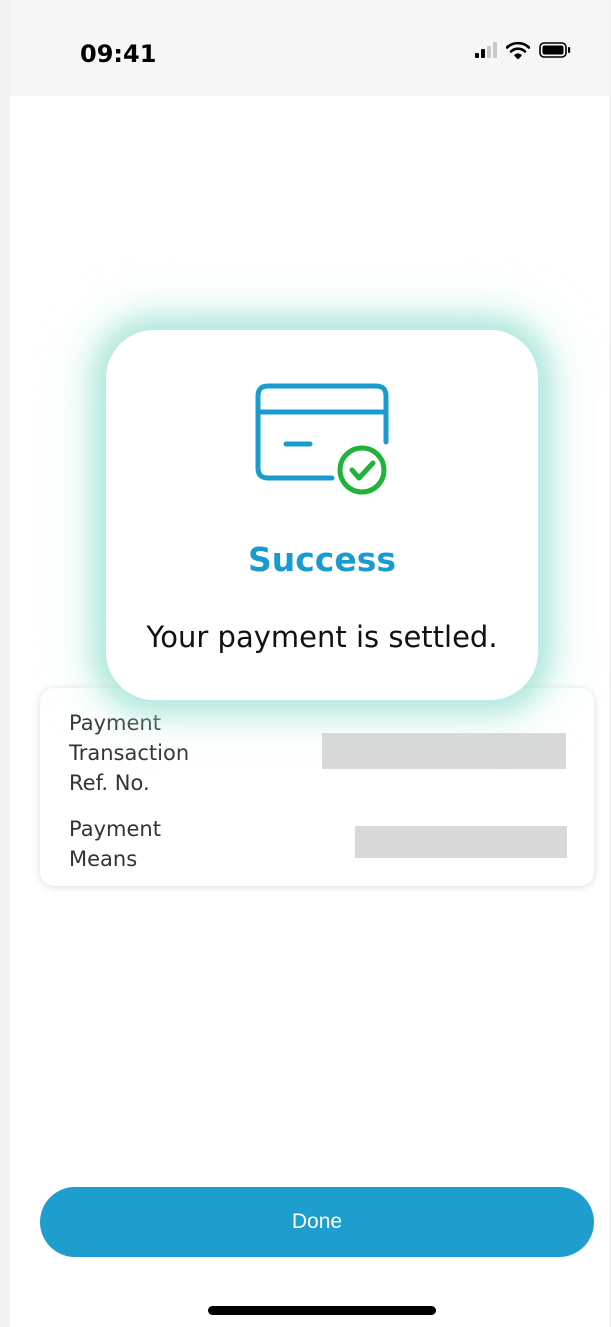 This screenshot has width=611, height=1327. What do you see at coordinates (322, 1310) in the screenshot?
I see `home-indicator` at bounding box center [322, 1310].